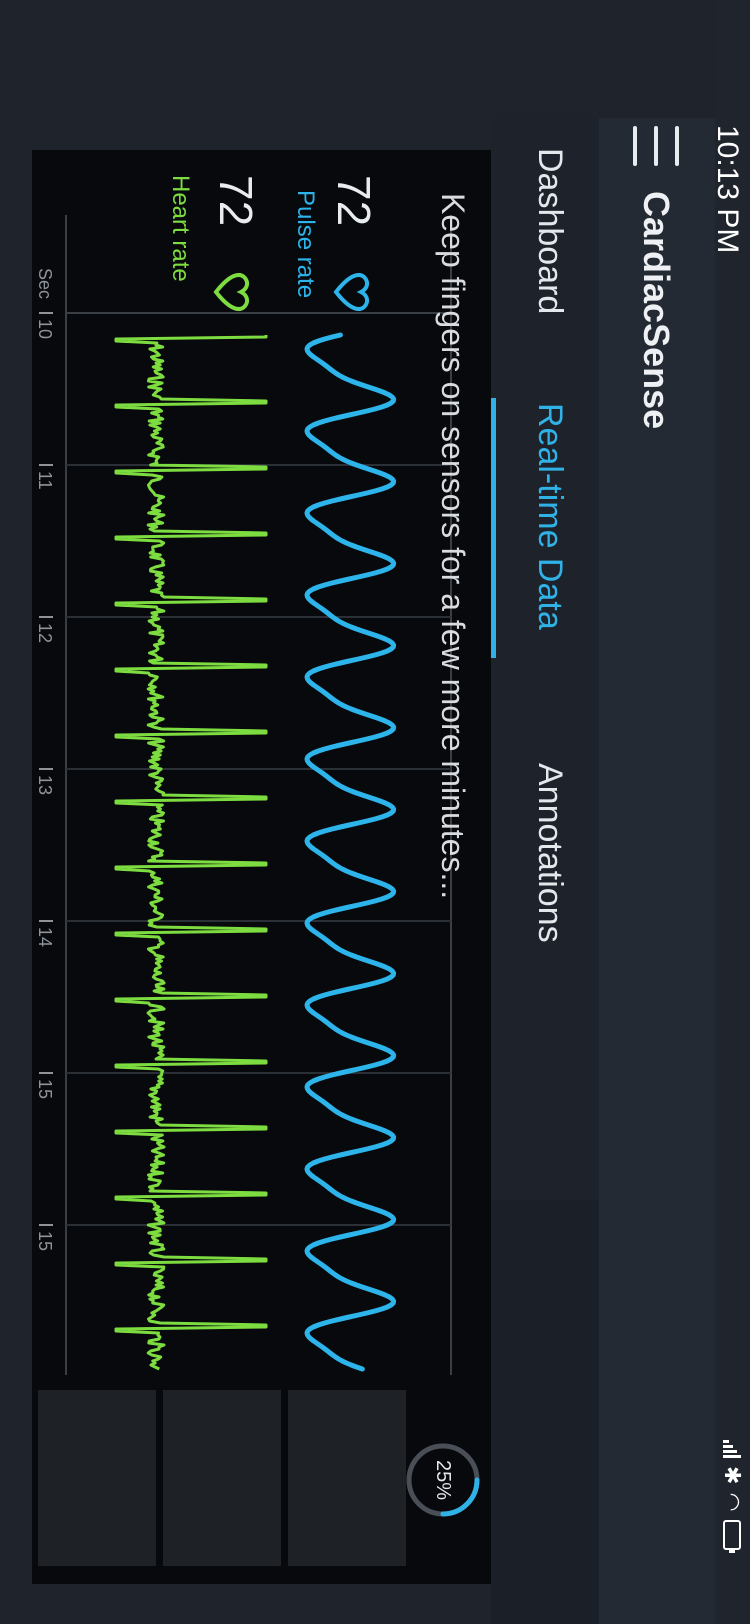 This screenshot has height=1624, width=750. What do you see at coordinates (732, 1475) in the screenshot?
I see `bluetooth-icon: ✱` at bounding box center [732, 1475].